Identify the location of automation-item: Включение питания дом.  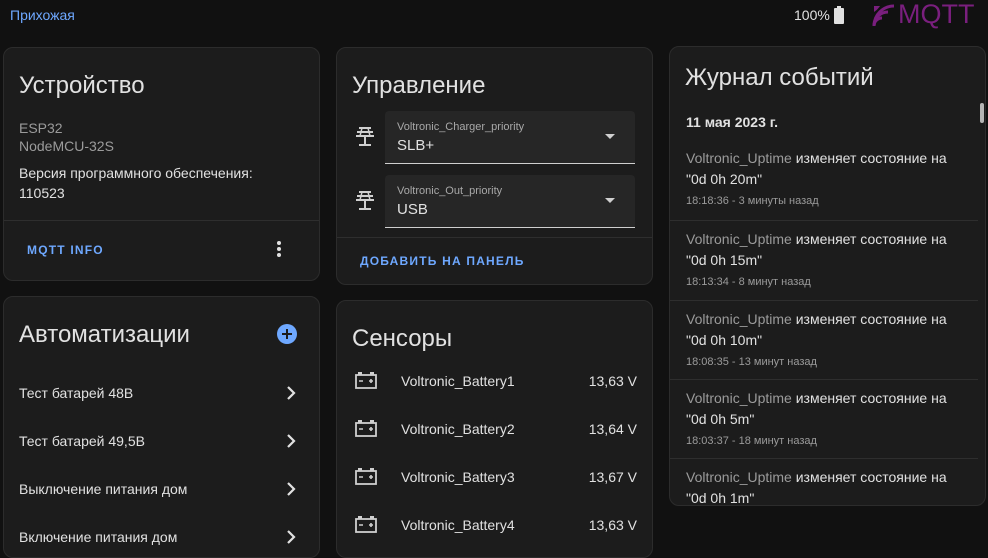
(161, 535).